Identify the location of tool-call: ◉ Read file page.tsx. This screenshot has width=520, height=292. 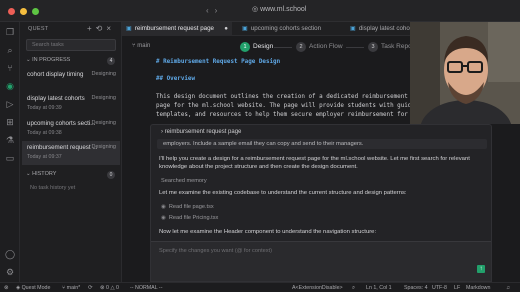
(187, 207).